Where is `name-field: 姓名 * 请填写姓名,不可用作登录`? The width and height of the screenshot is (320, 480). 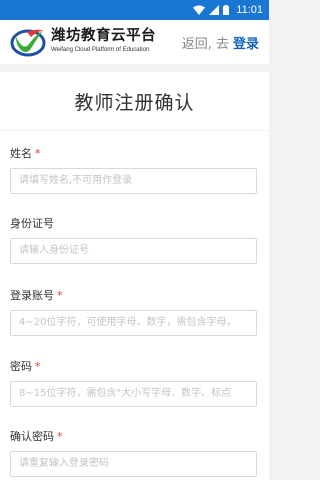 name-field: 姓名 * 请填写姓名,不可用作登录 is located at coordinates (134, 170).